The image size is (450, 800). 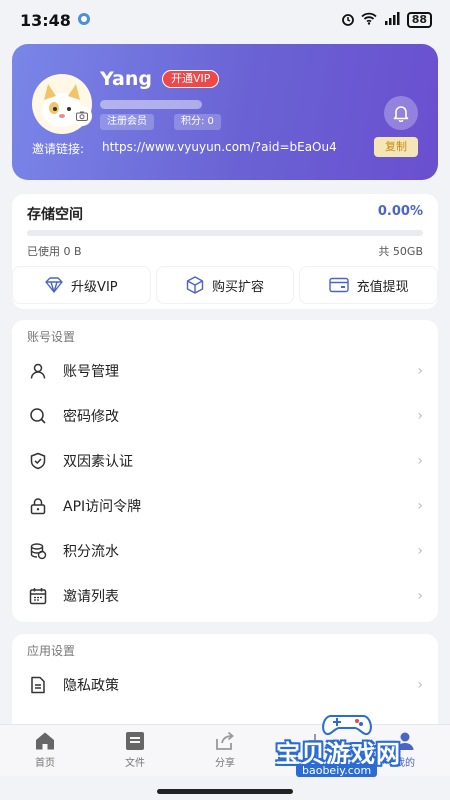 What do you see at coordinates (54, 251) in the screenshot?
I see `storage-used: 已使用 0 B` at bounding box center [54, 251].